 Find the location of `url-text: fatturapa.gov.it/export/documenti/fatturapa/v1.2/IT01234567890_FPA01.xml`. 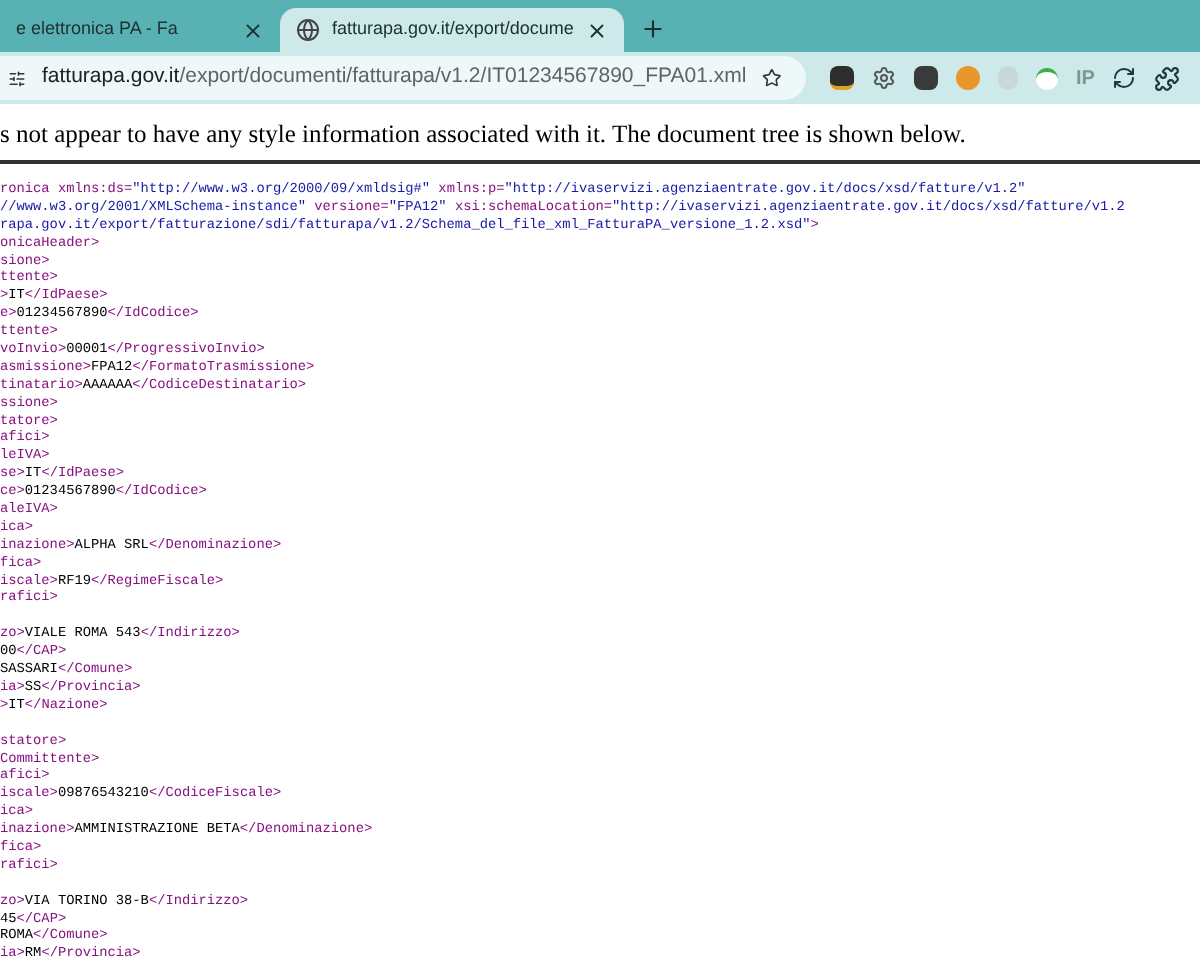

url-text: fatturapa.gov.it/export/documenti/fatturapa/v1.2/IT01234567890_FPA01.xml is located at coordinates (394, 77).